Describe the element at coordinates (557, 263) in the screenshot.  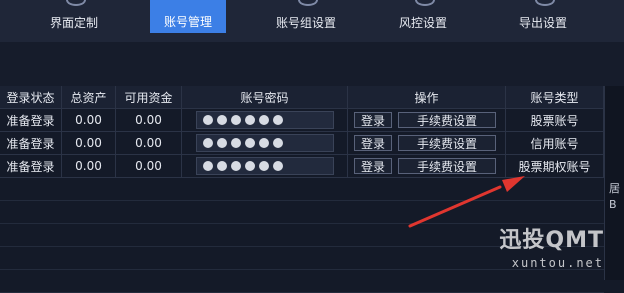
I see `watermark-url: xuntou.net` at that location.